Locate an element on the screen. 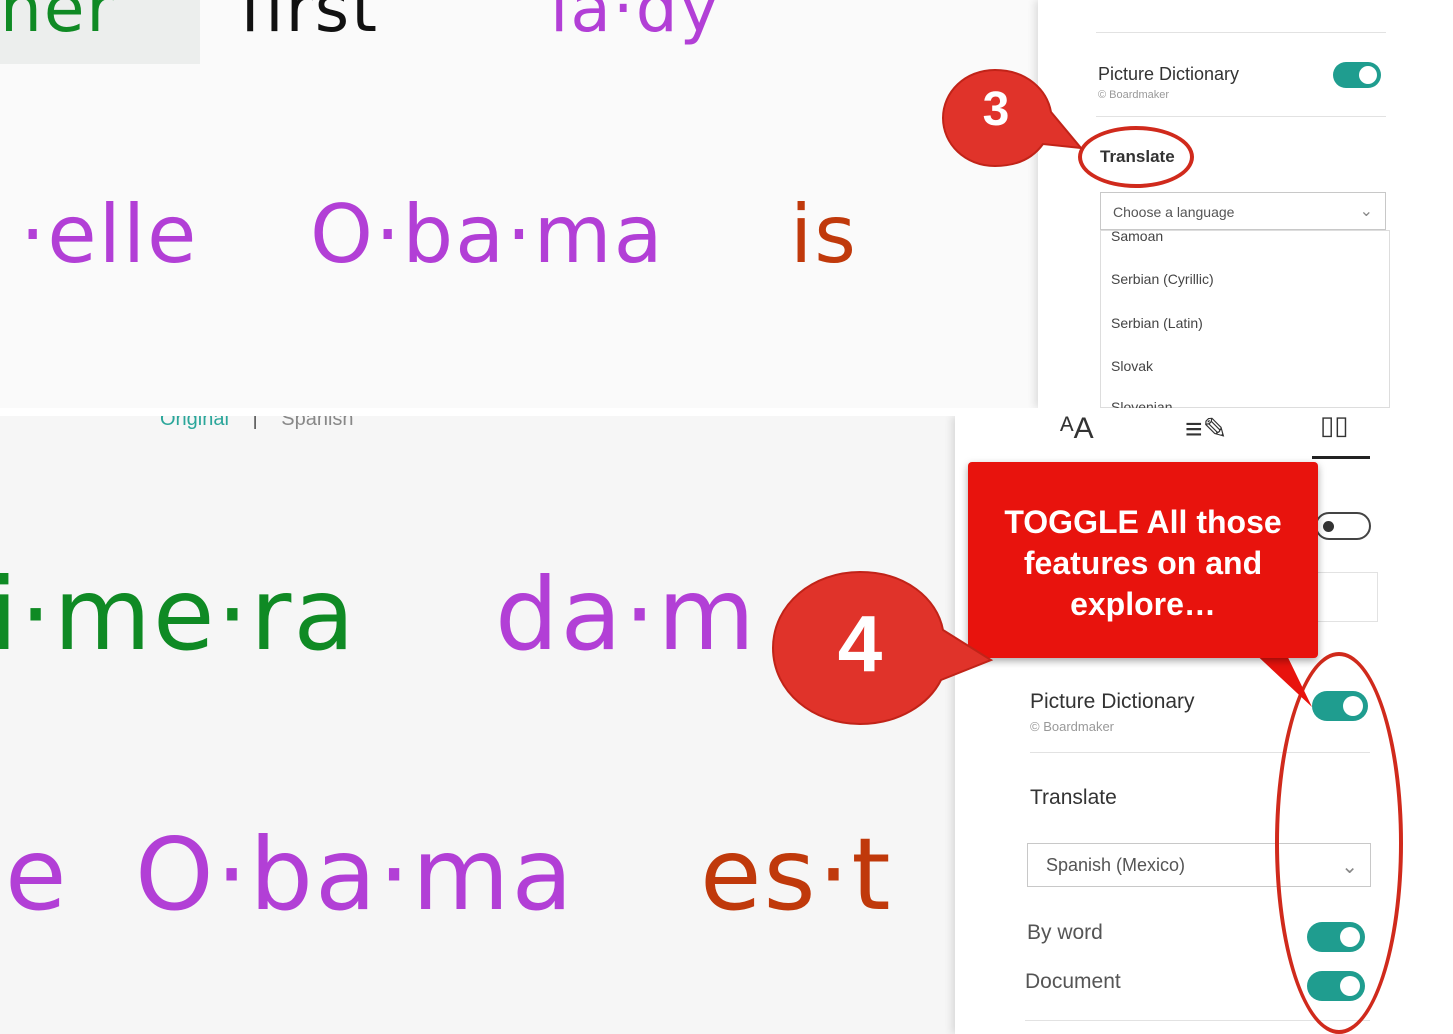  translate-label: Translate is located at coordinates (1073, 797).